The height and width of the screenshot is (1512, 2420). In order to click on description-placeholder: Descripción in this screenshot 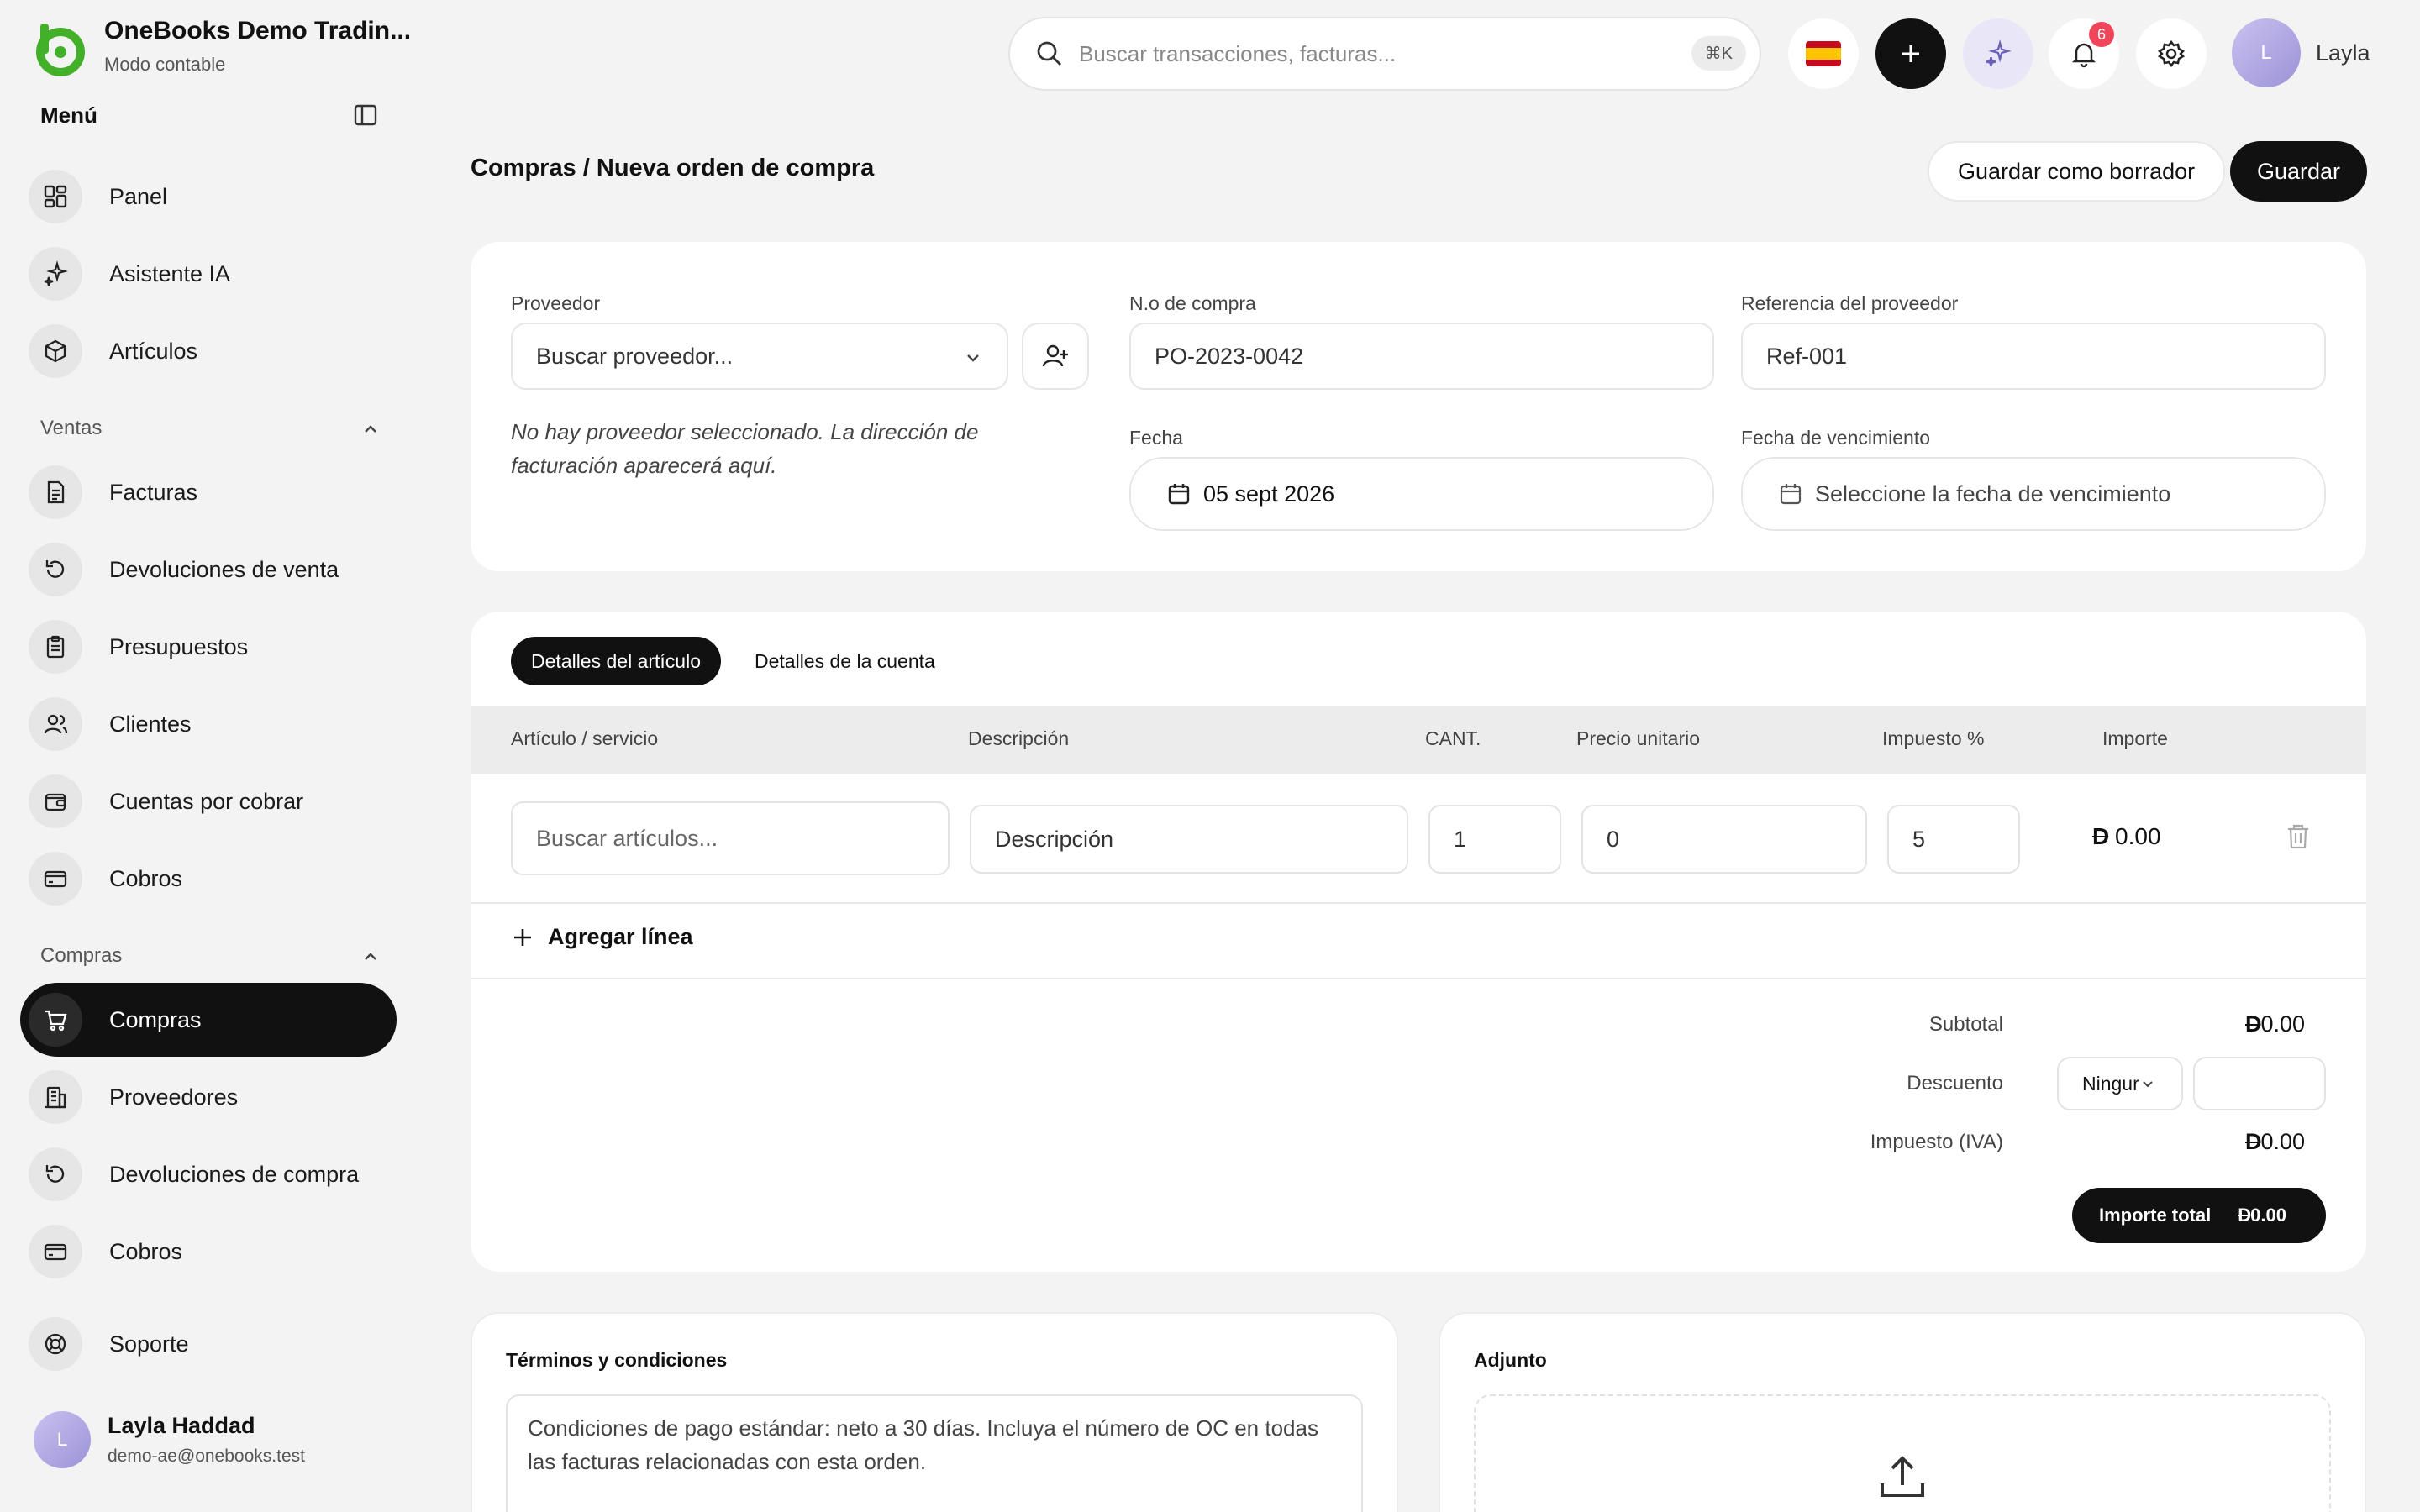, I will do `click(1054, 839)`.